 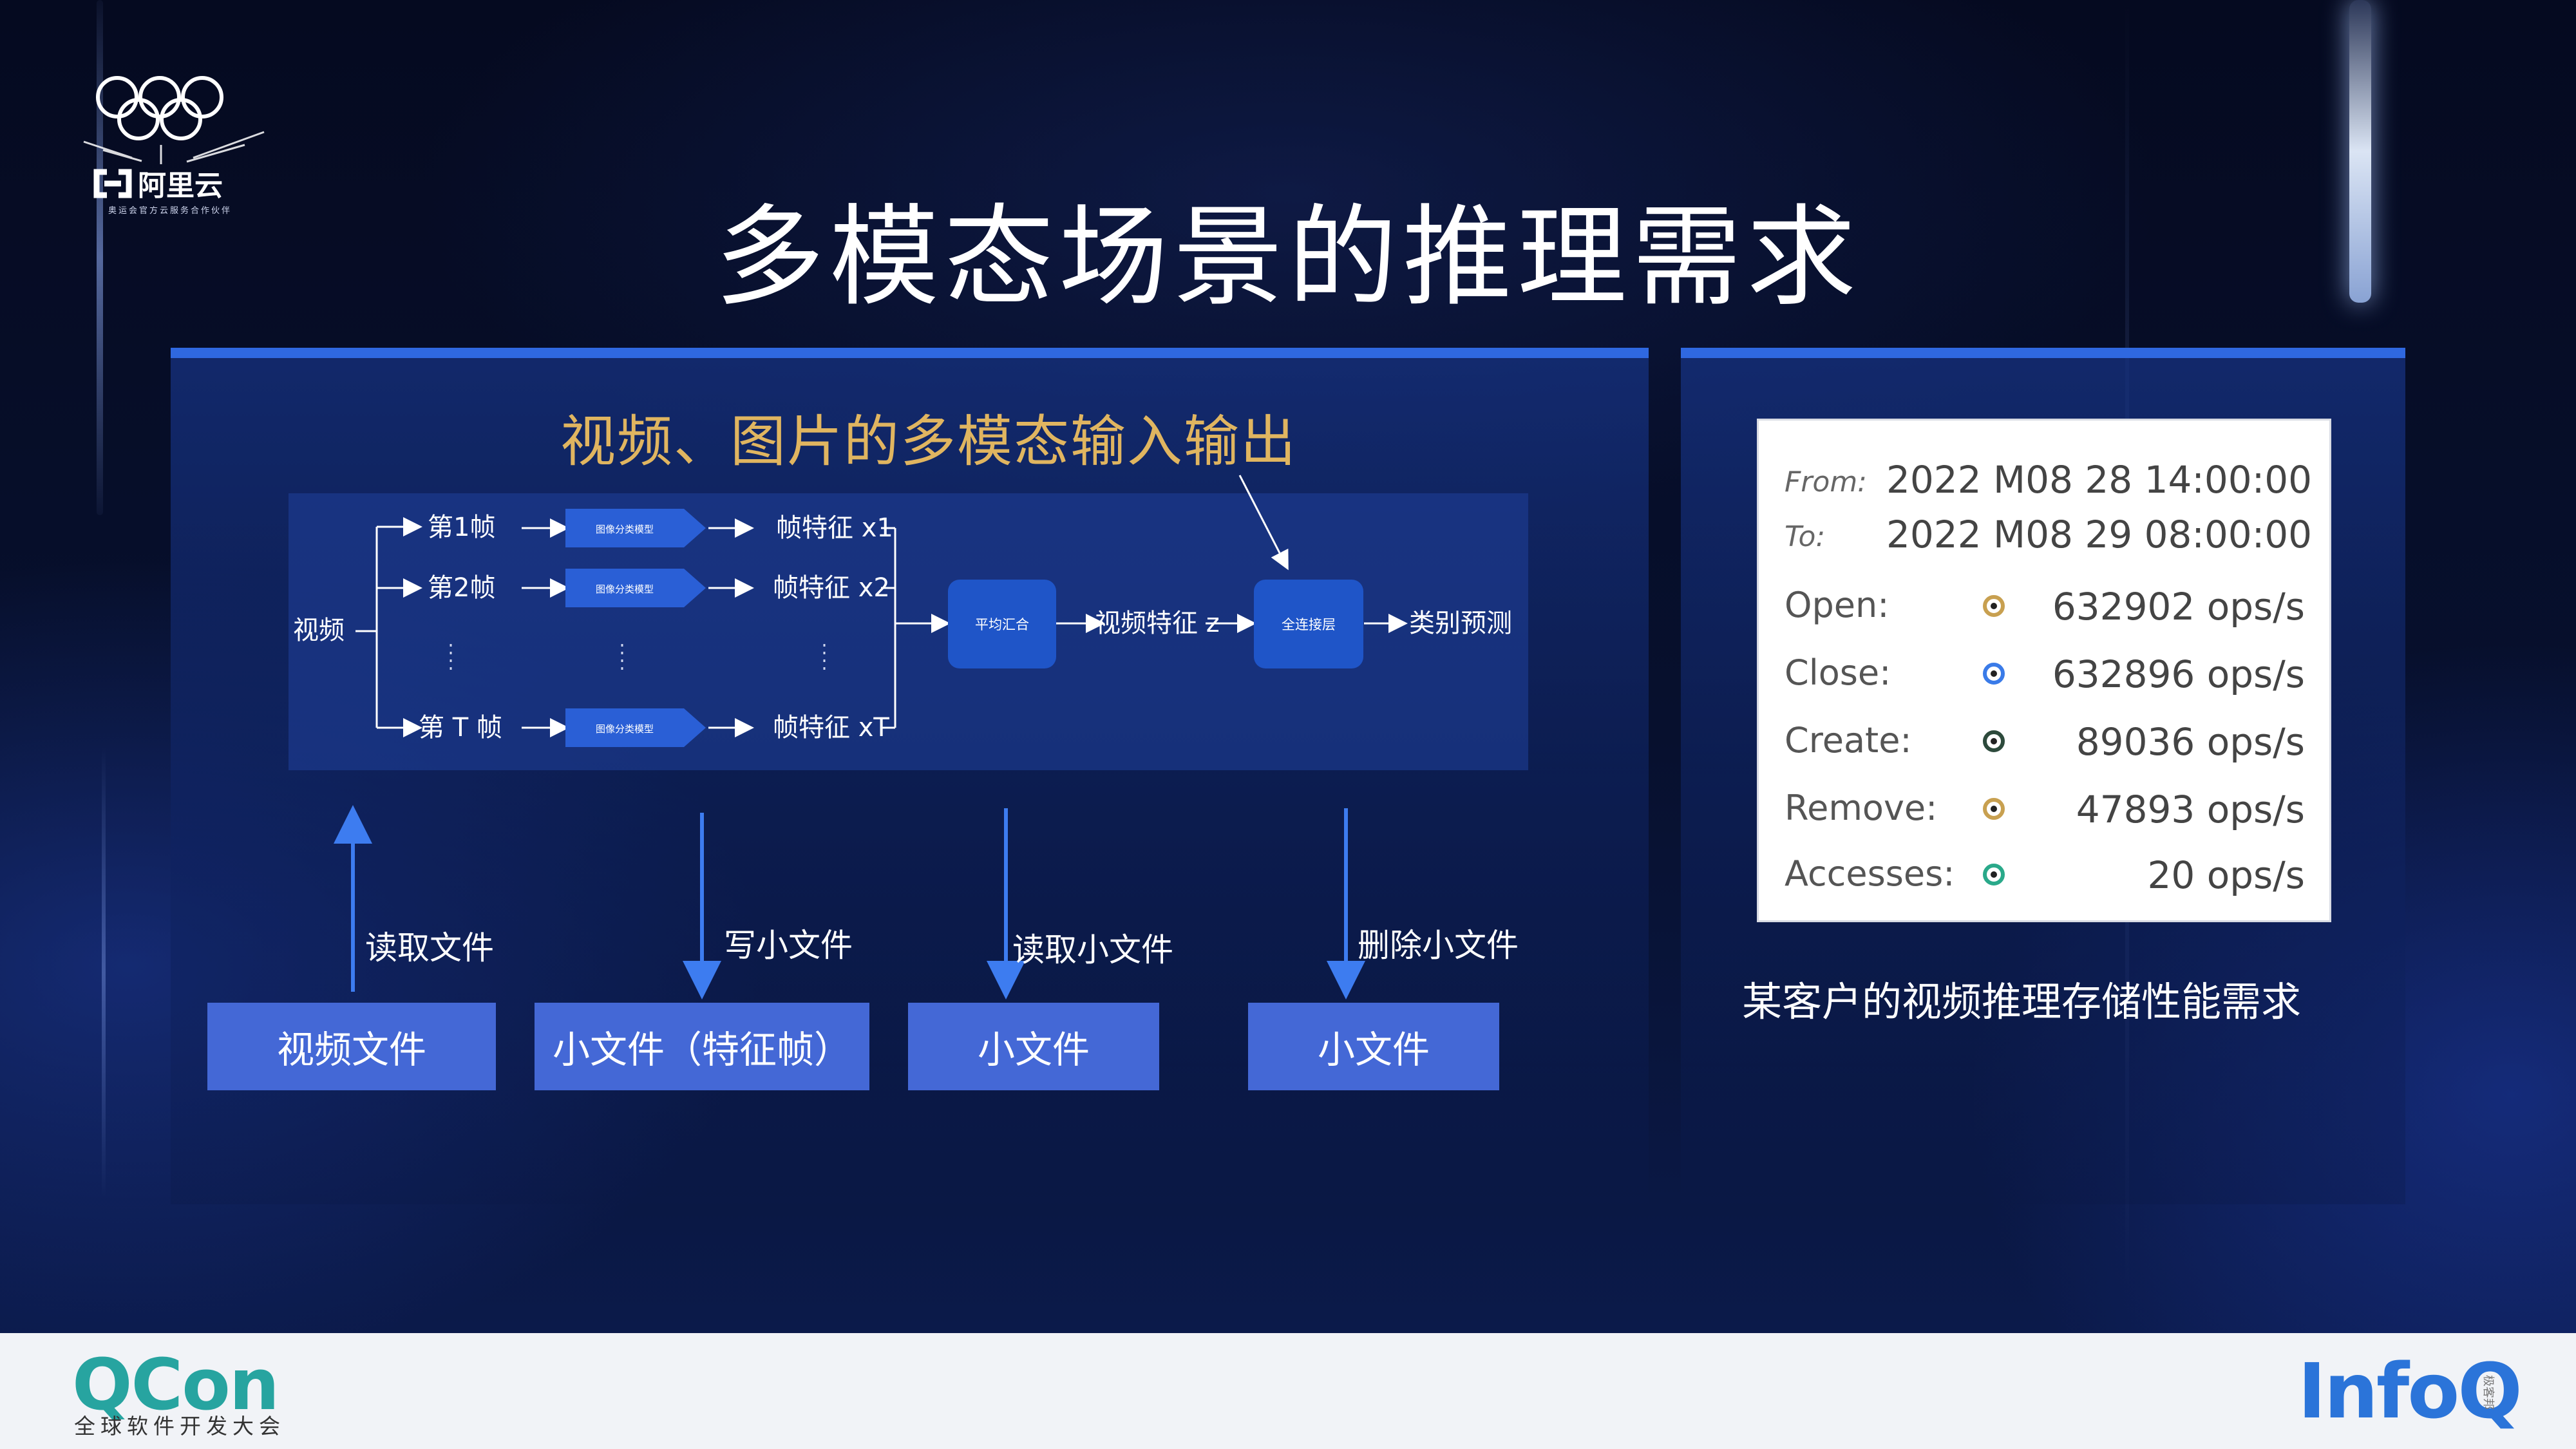 I want to click on file-video: 视频文件, so click(x=351, y=1046).